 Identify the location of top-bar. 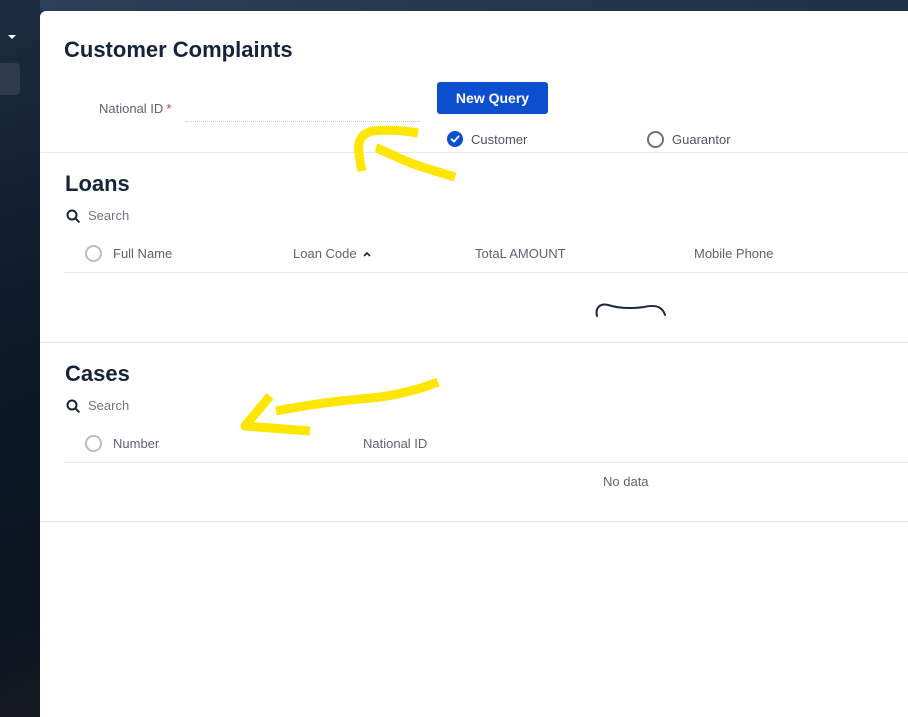
(474, 5).